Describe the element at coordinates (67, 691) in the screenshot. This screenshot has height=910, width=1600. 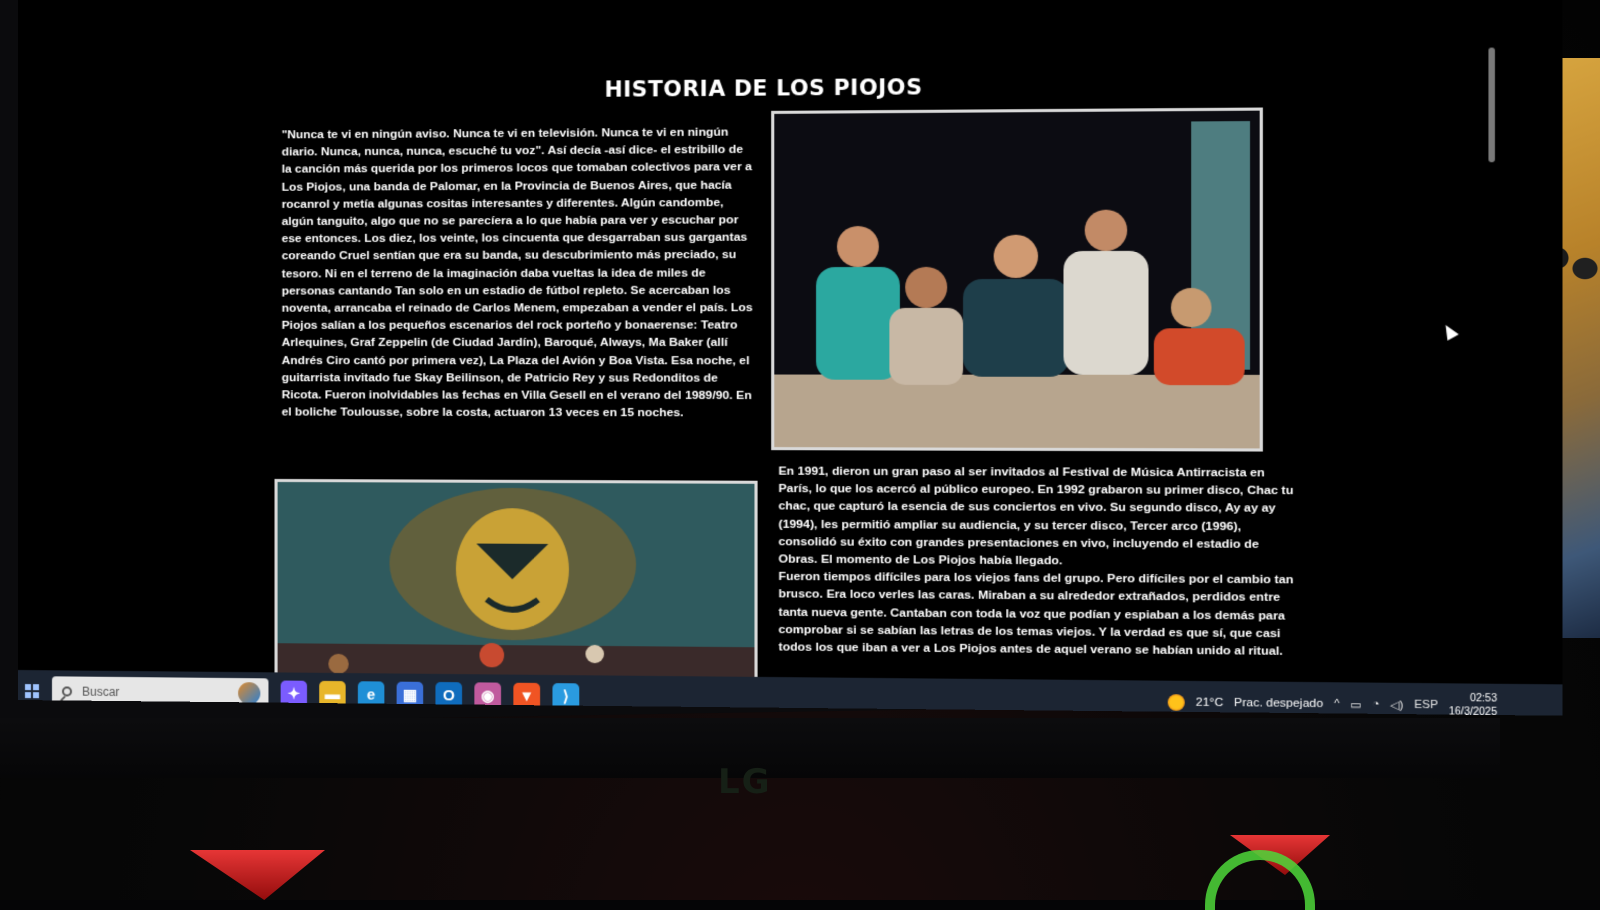
I see `search-icon` at that location.